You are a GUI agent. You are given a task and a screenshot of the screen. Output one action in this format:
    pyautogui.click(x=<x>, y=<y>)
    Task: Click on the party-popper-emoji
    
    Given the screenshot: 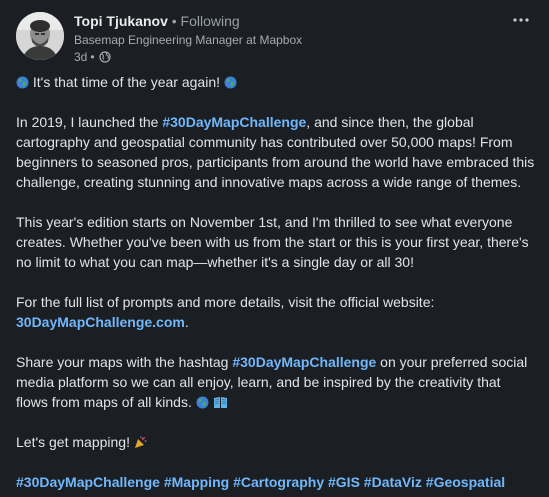 What is the action you would take?
    pyautogui.click(x=140, y=441)
    